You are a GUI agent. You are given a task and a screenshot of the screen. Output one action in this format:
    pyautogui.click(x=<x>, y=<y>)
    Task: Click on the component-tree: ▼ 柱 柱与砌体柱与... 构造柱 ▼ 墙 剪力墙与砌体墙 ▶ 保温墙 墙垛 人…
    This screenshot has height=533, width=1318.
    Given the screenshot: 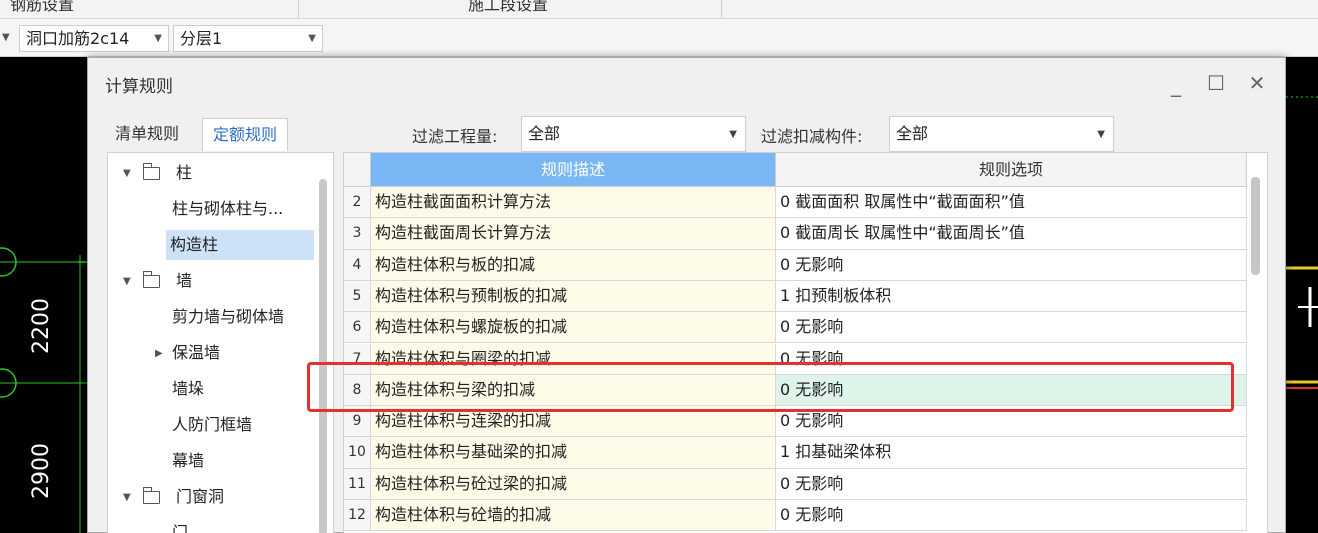 What is the action you would take?
    pyautogui.click(x=220, y=342)
    